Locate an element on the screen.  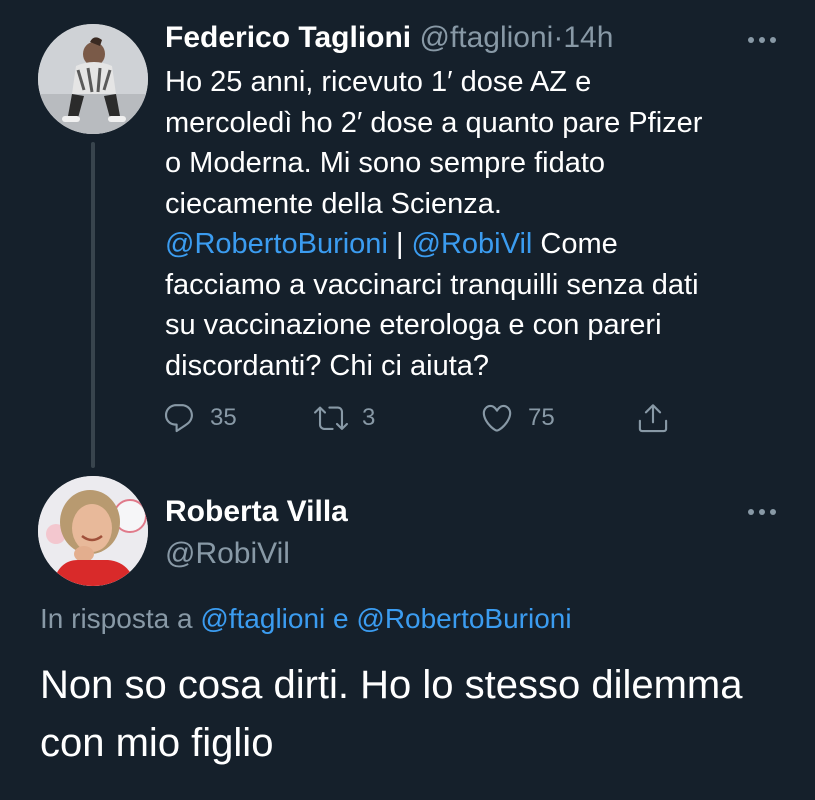
retweet-button: 3 is located at coordinates (344, 418).